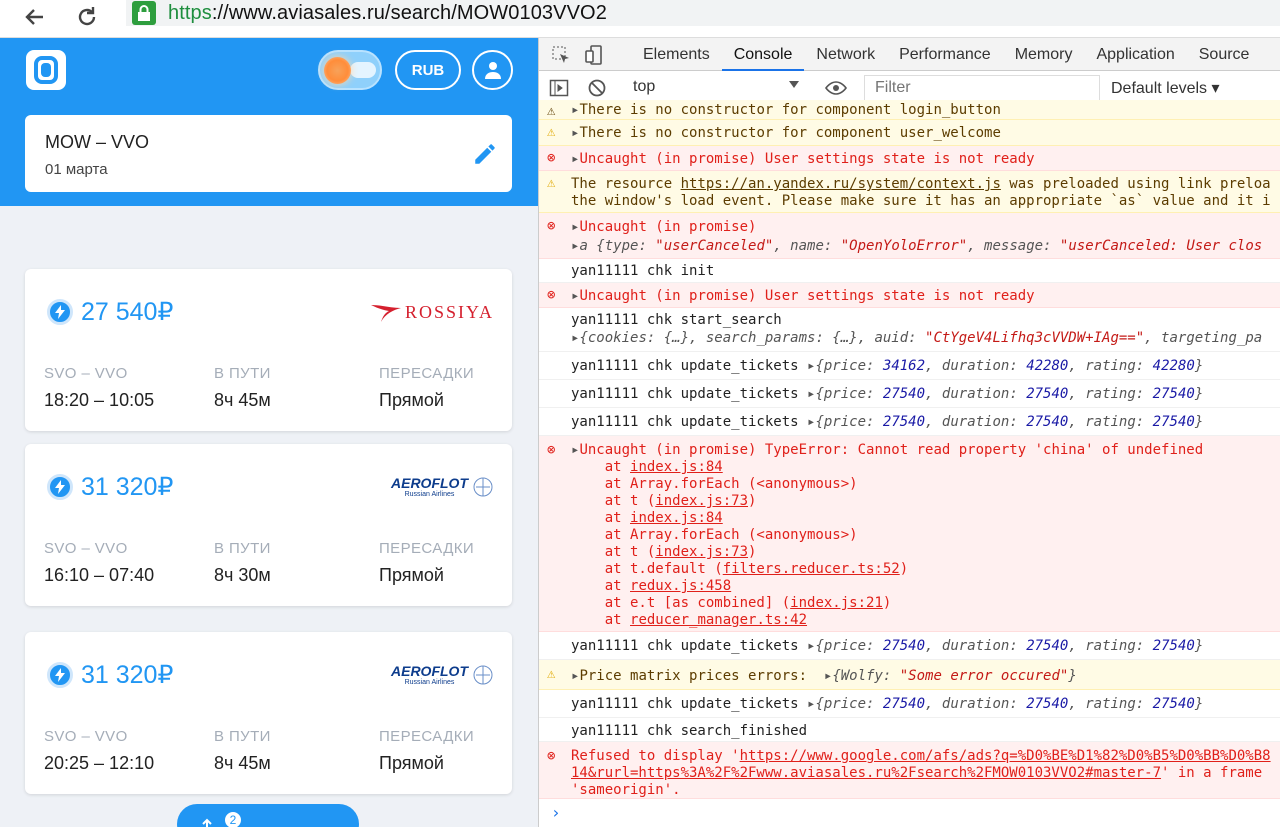 This screenshot has height=827, width=1280. What do you see at coordinates (945, 54) in the screenshot?
I see `tab-performance: Performance` at bounding box center [945, 54].